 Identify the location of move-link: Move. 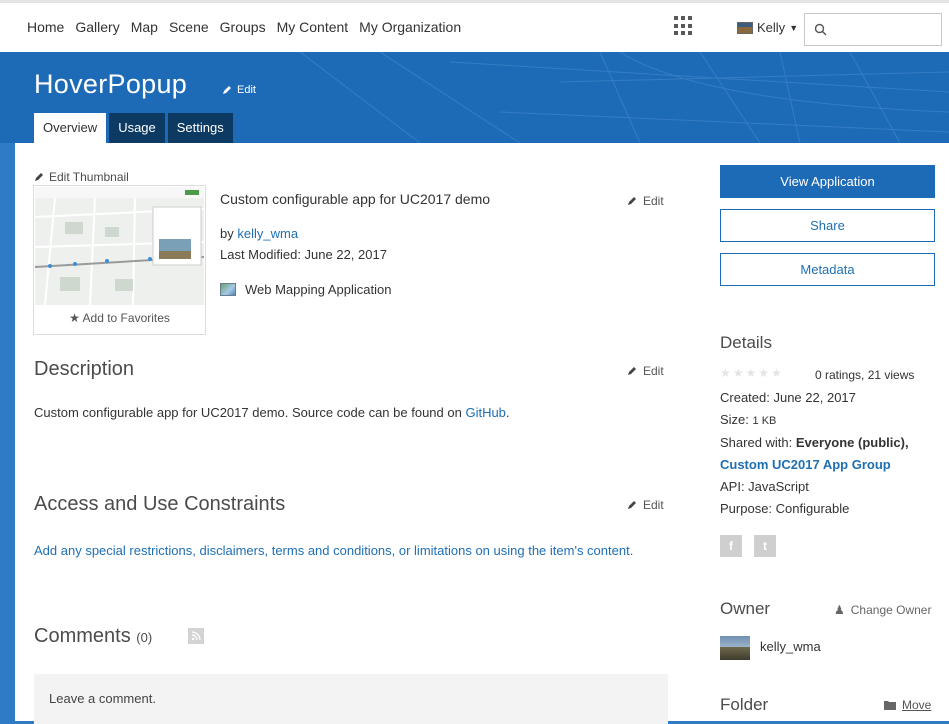
(907, 705).